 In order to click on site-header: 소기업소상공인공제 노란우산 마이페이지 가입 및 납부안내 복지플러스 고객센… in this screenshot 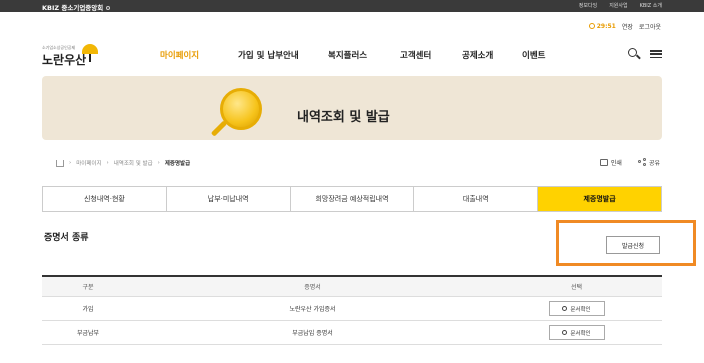, I will do `click(352, 56)`.